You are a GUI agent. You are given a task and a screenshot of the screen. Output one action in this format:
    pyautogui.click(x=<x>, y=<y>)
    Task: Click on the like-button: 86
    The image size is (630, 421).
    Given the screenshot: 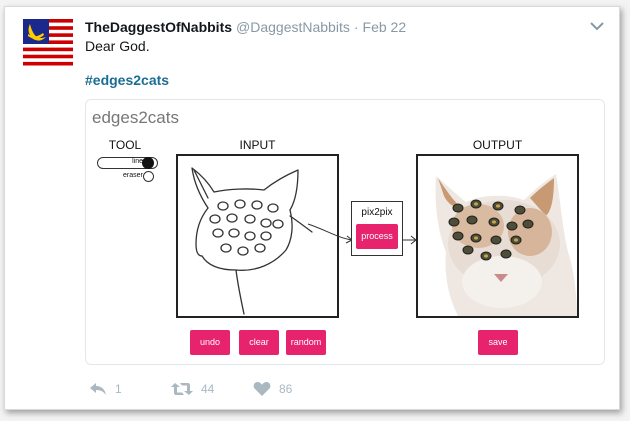 What is the action you would take?
    pyautogui.click(x=272, y=389)
    